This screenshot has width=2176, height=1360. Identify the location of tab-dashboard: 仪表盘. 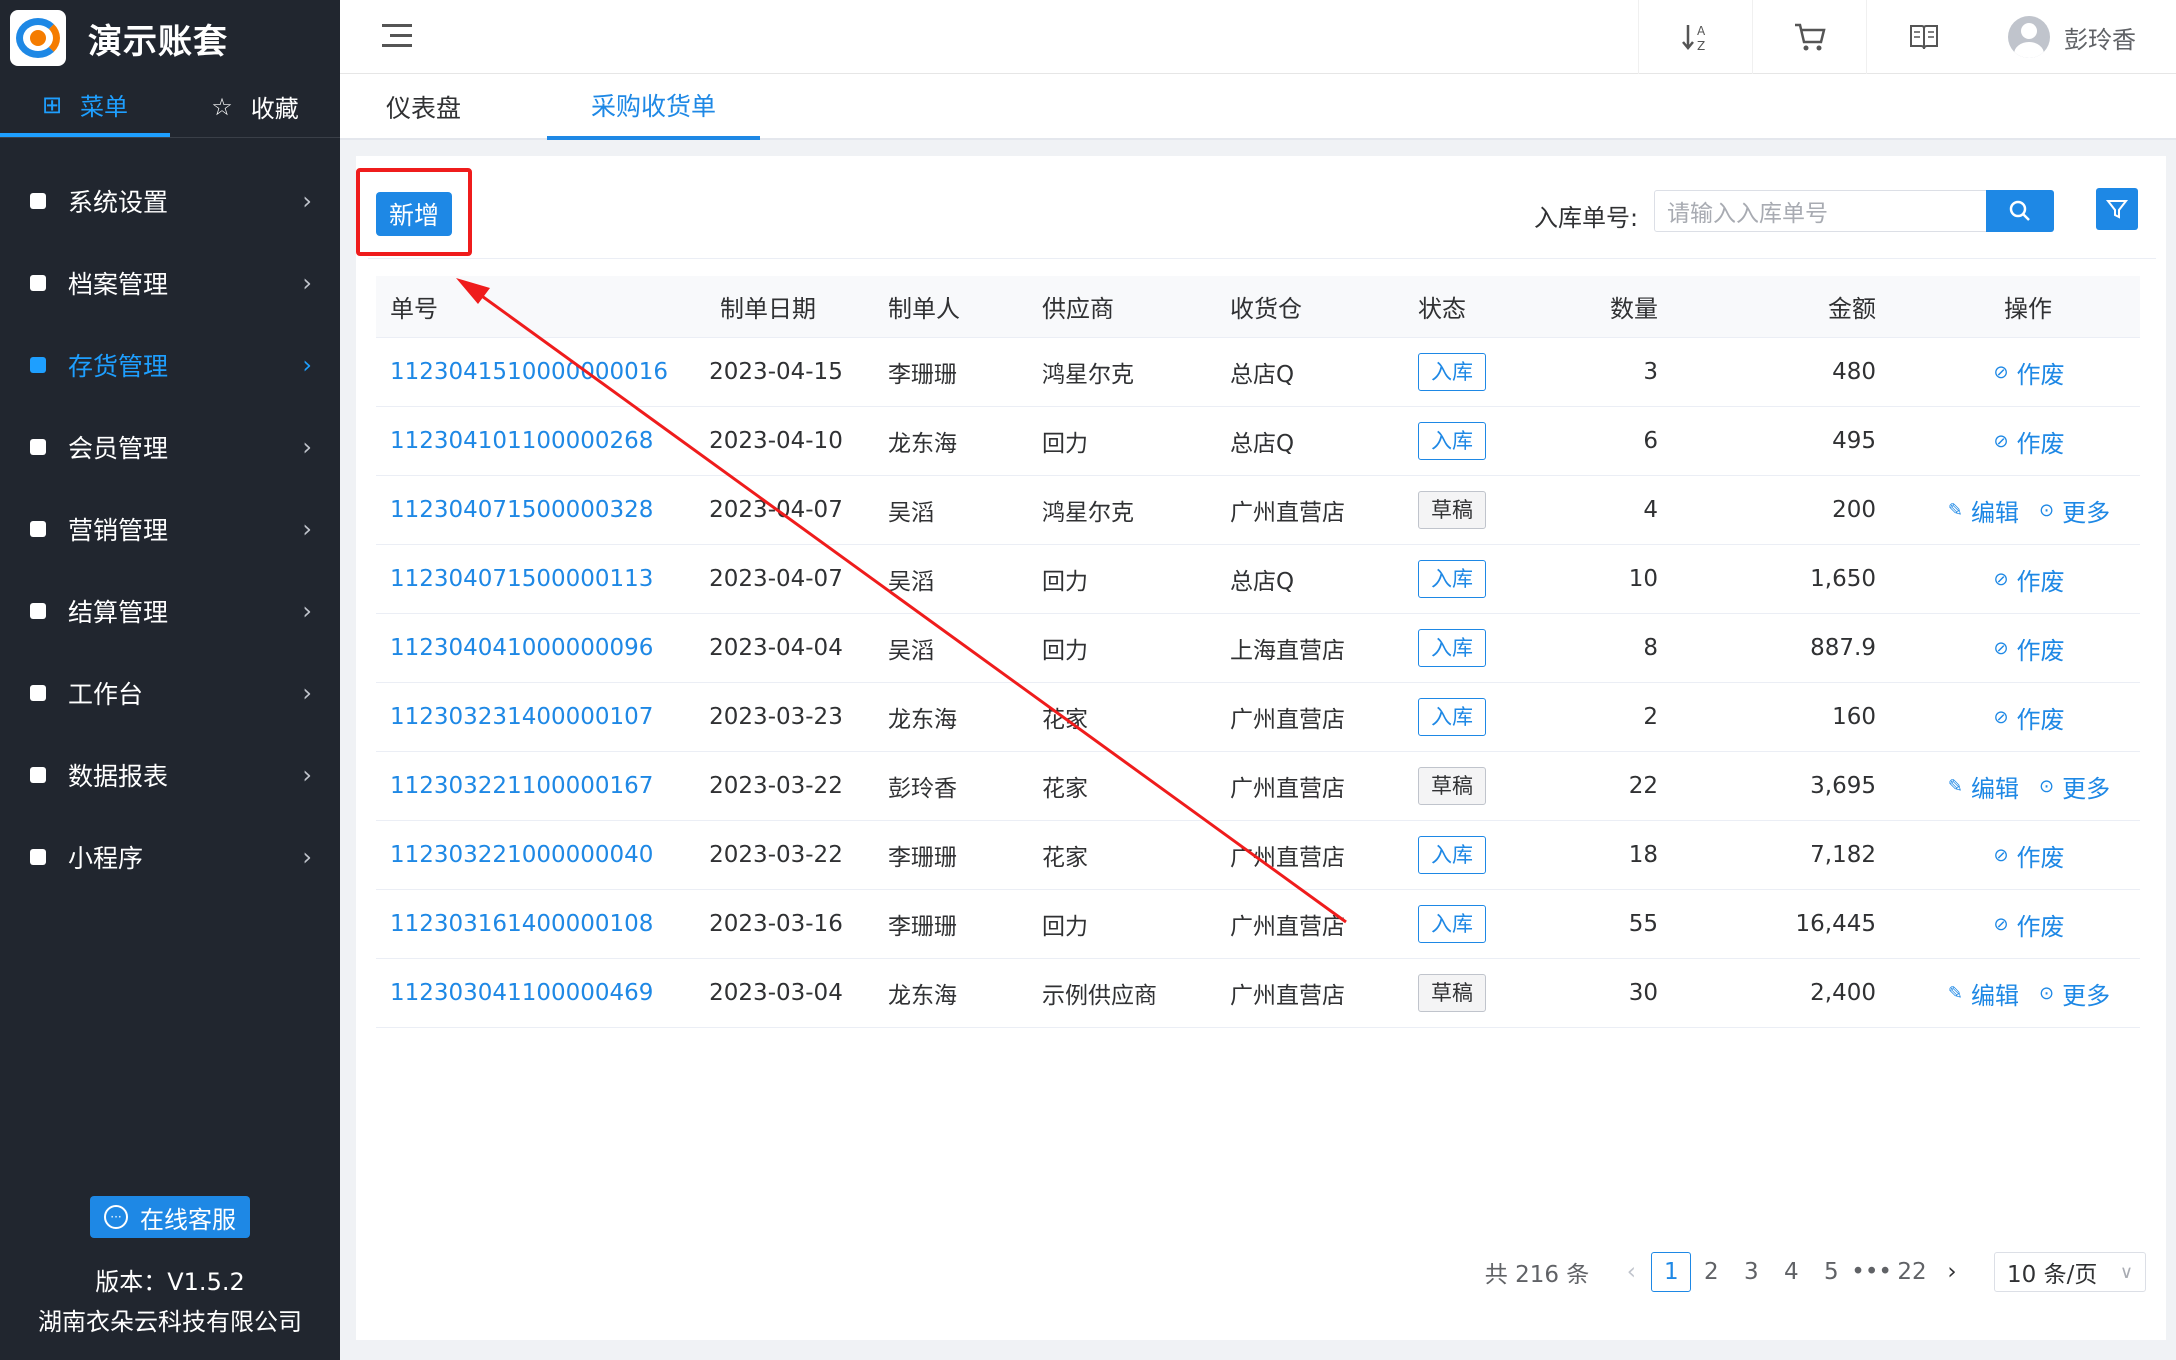
(422, 107).